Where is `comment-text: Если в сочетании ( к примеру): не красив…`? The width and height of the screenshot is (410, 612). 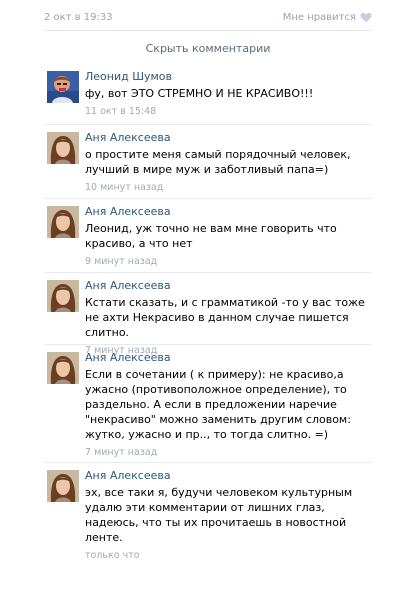 comment-text: Если в сочетании ( к примеру): не красив… is located at coordinates (218, 404).